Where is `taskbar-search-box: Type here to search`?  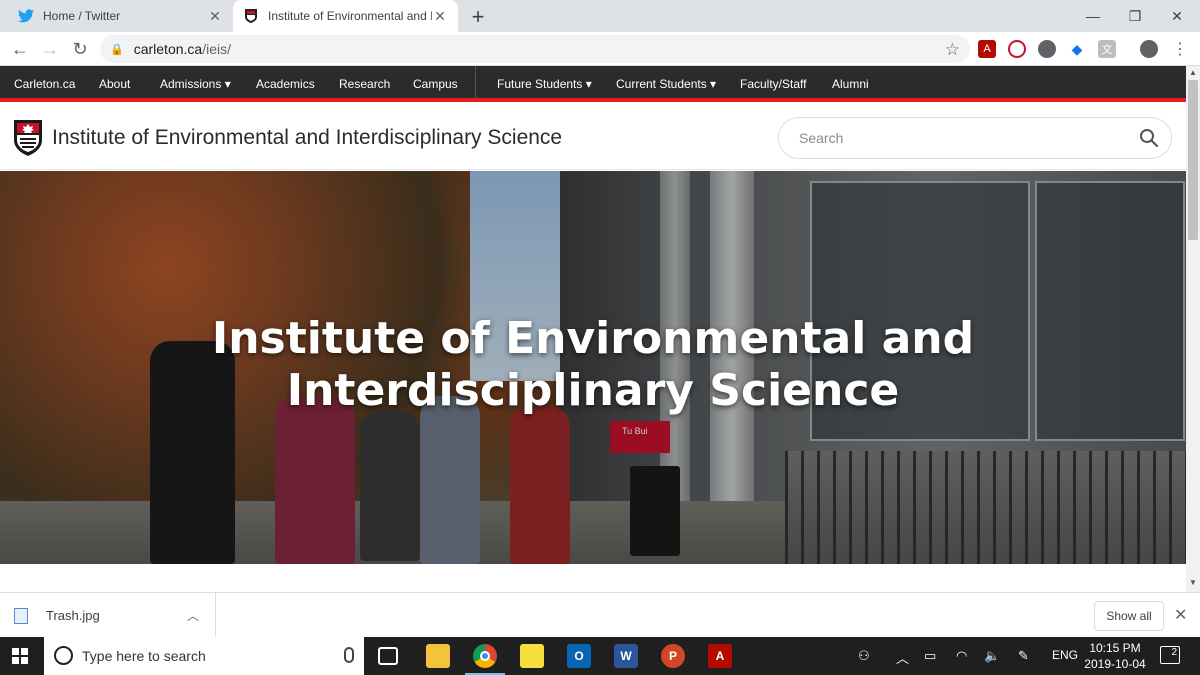
taskbar-search-box: Type here to search is located at coordinates (204, 656).